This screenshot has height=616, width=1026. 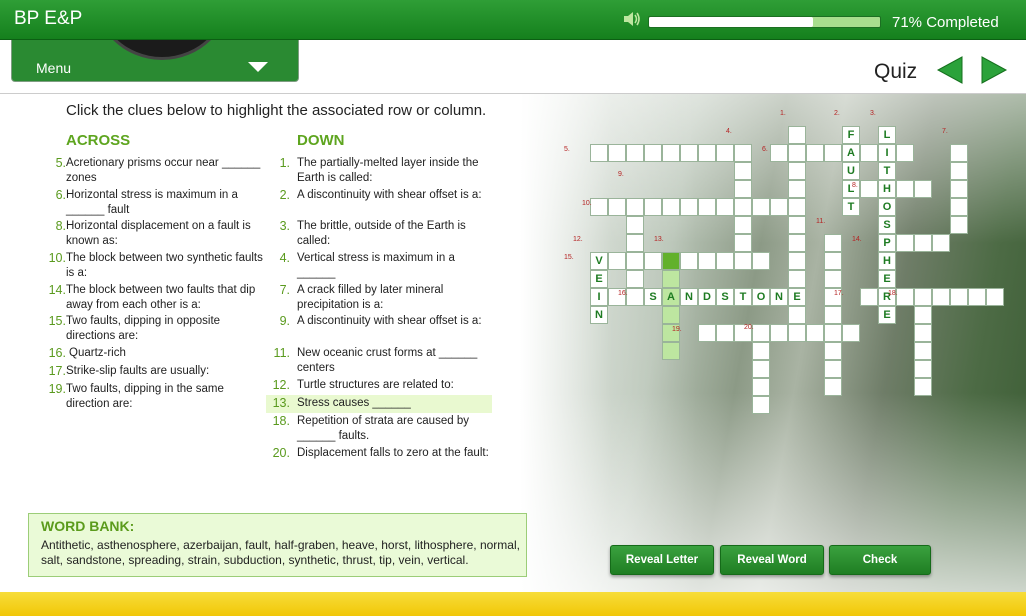 I want to click on speaker-icon, so click(x=632, y=19).